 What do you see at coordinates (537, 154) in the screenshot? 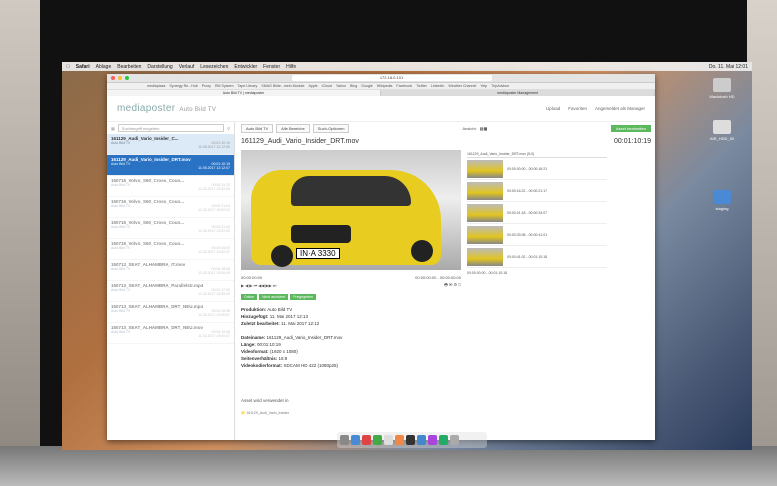
I see `segment-header: 161129_Audi_Vario_Insider_DRT.mov (5-0)` at bounding box center [537, 154].